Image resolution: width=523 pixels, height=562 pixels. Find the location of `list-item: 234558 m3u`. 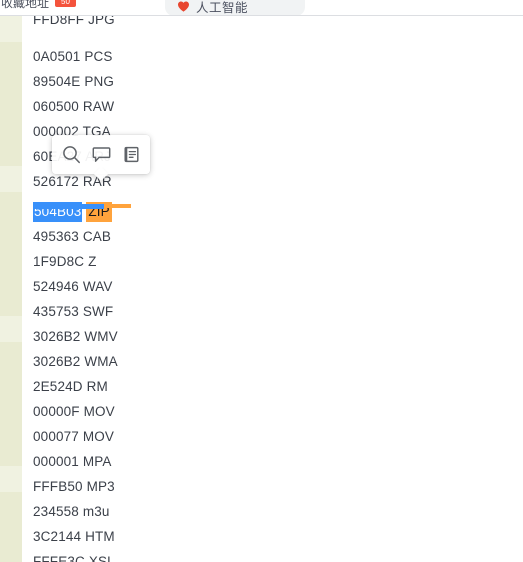

list-item: 234558 m3u is located at coordinates (71, 511).